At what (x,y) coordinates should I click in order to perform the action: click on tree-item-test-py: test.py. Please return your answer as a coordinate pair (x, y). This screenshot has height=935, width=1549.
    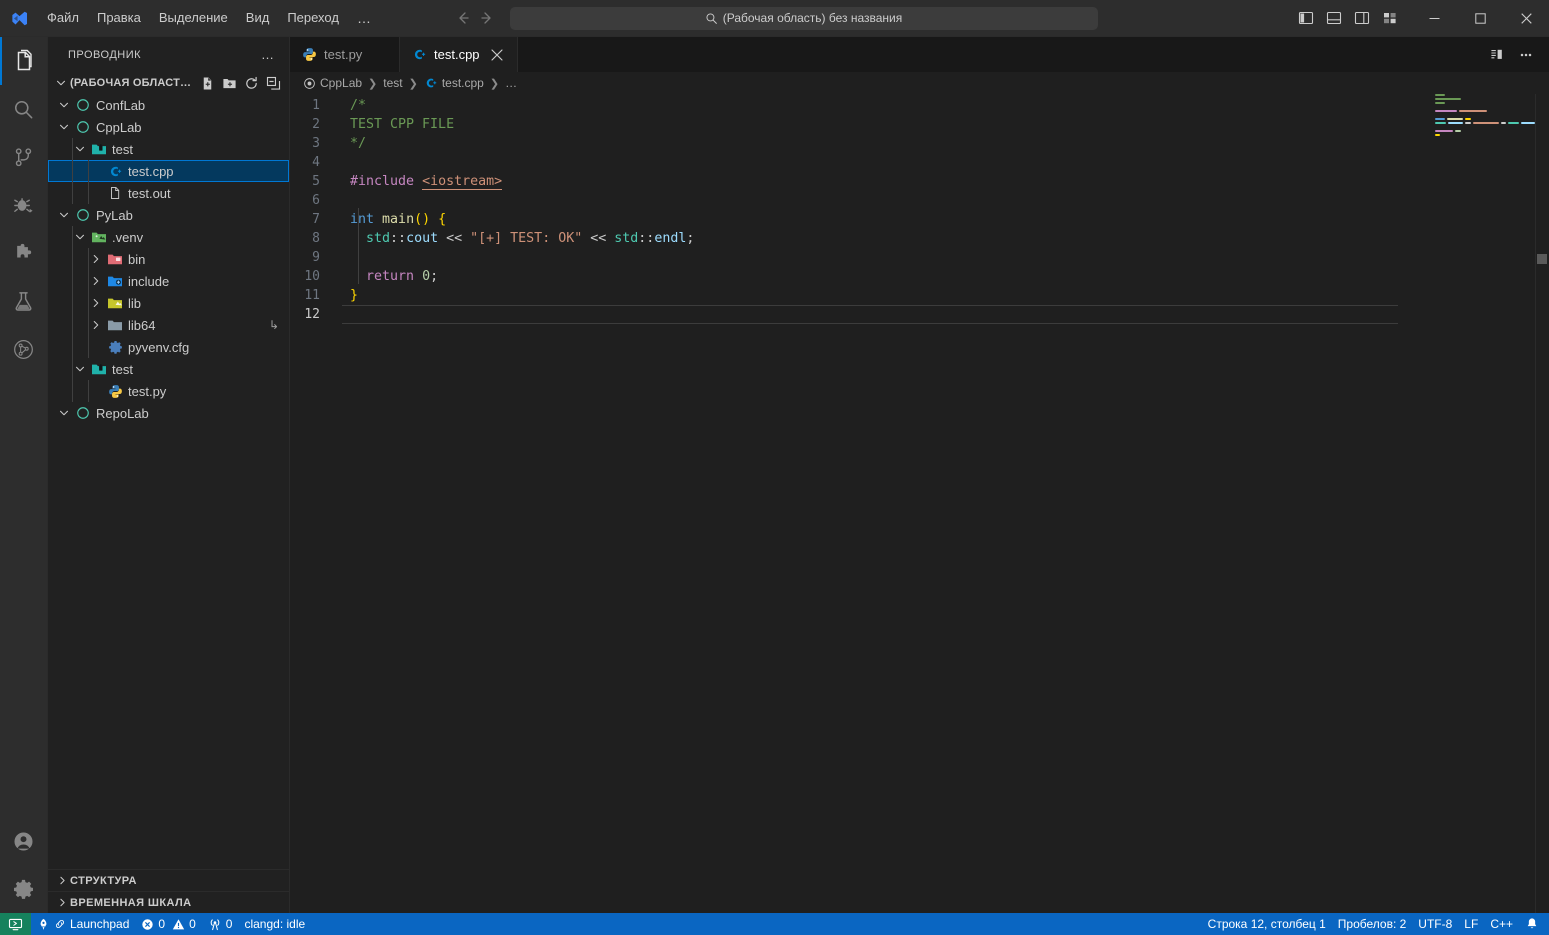
    Looking at the image, I should click on (168, 391).